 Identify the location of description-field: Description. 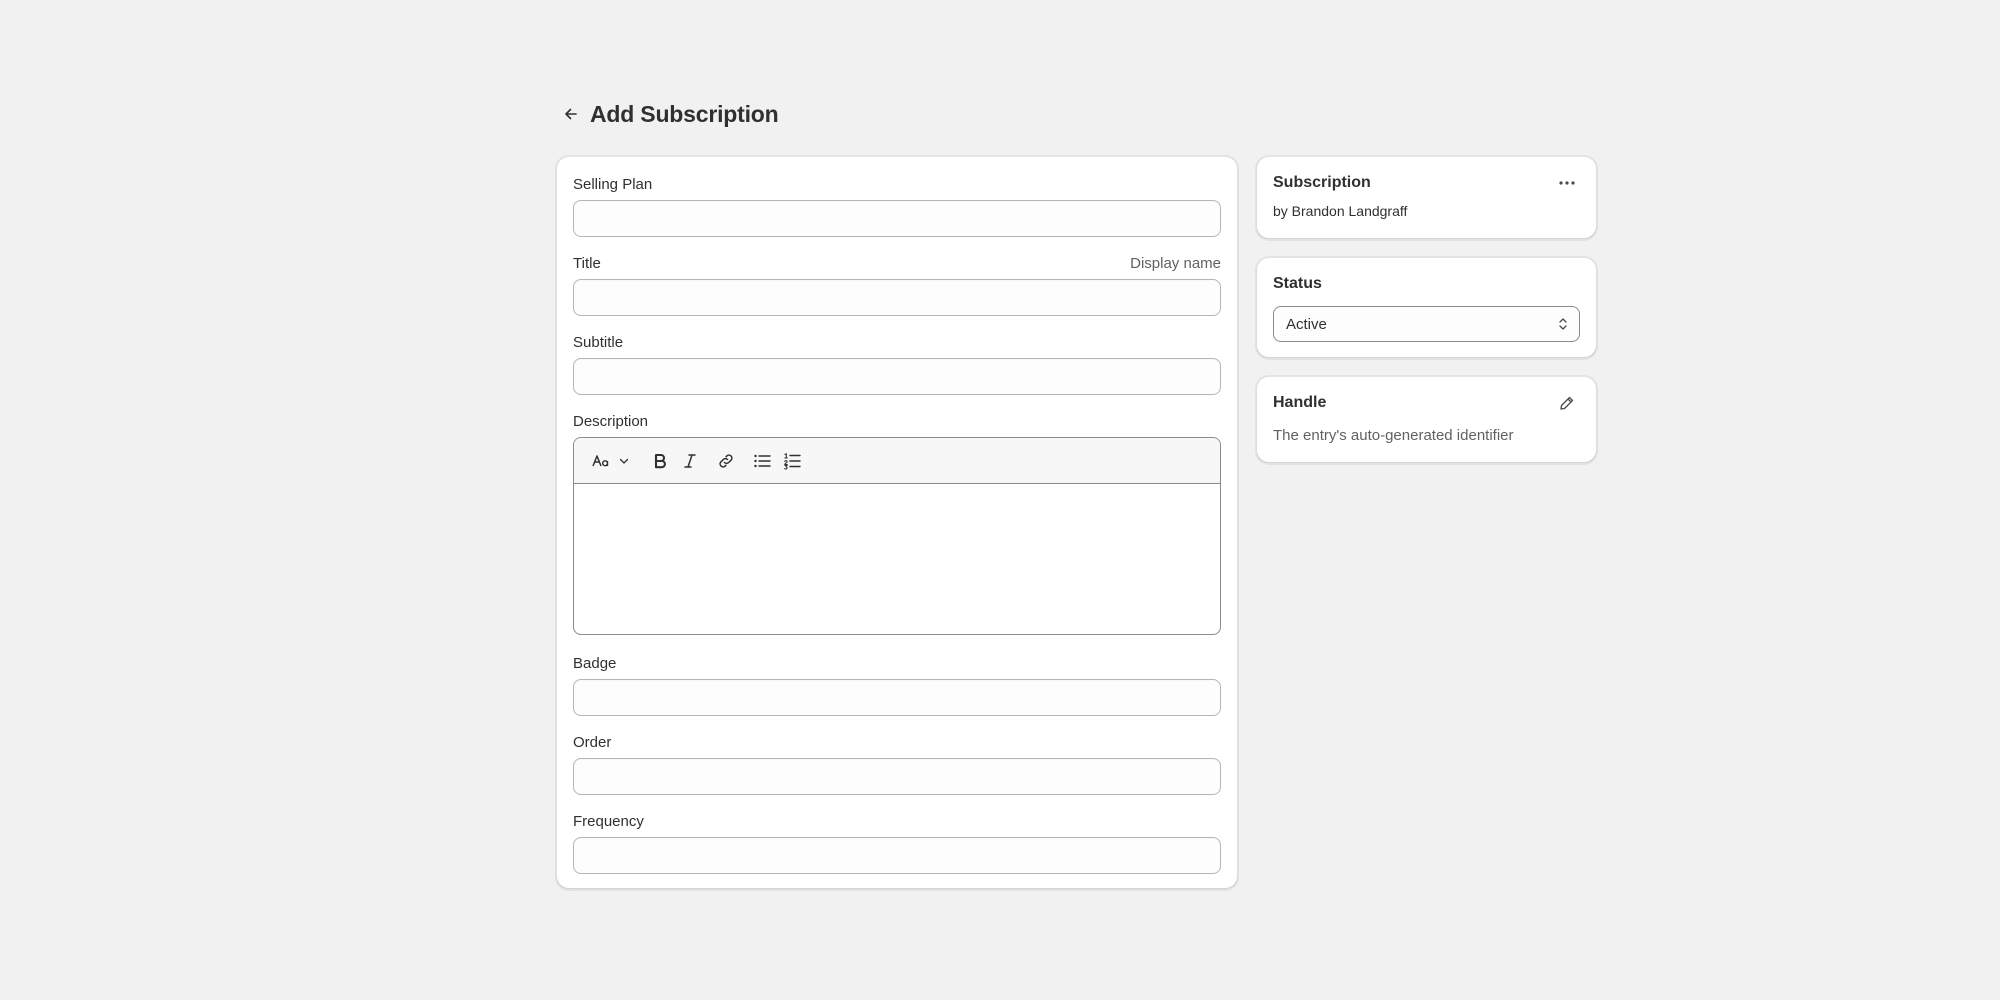
(897, 523).